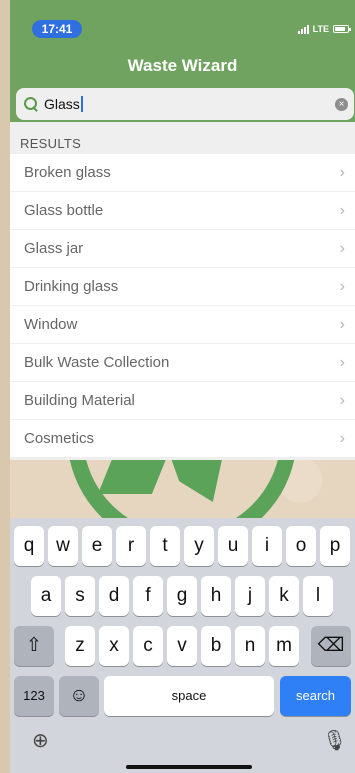  What do you see at coordinates (182, 596) in the screenshot?
I see `key-g: g` at bounding box center [182, 596].